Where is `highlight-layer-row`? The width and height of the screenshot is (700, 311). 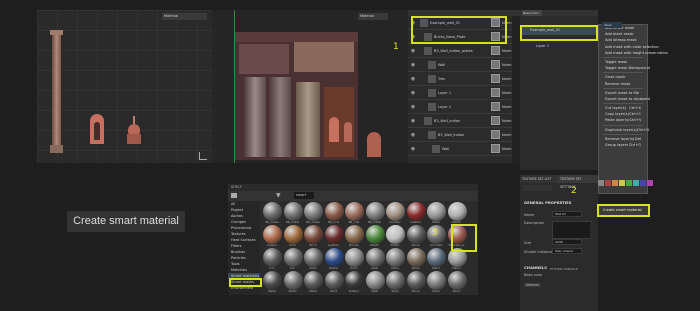 highlight-layer-row is located at coordinates (459, 30).